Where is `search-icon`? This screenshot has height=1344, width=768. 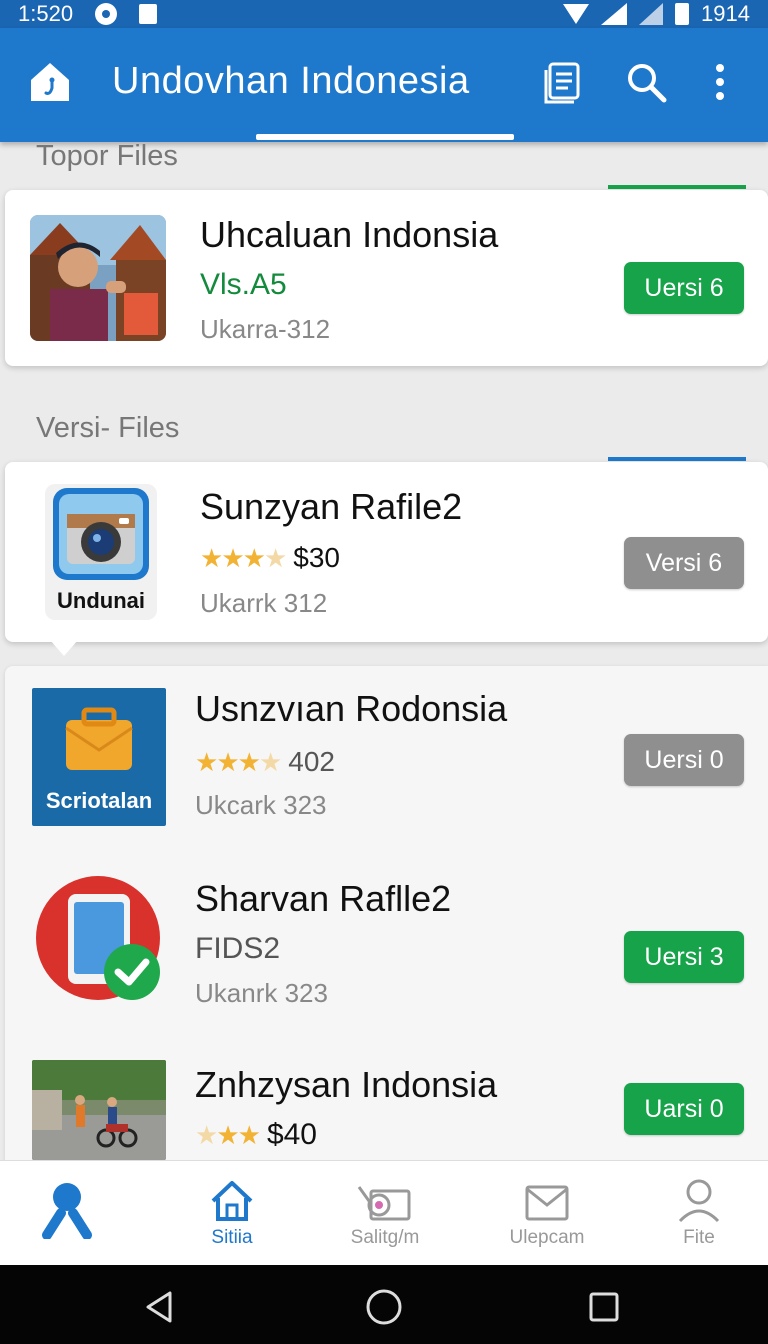 search-icon is located at coordinates (646, 82).